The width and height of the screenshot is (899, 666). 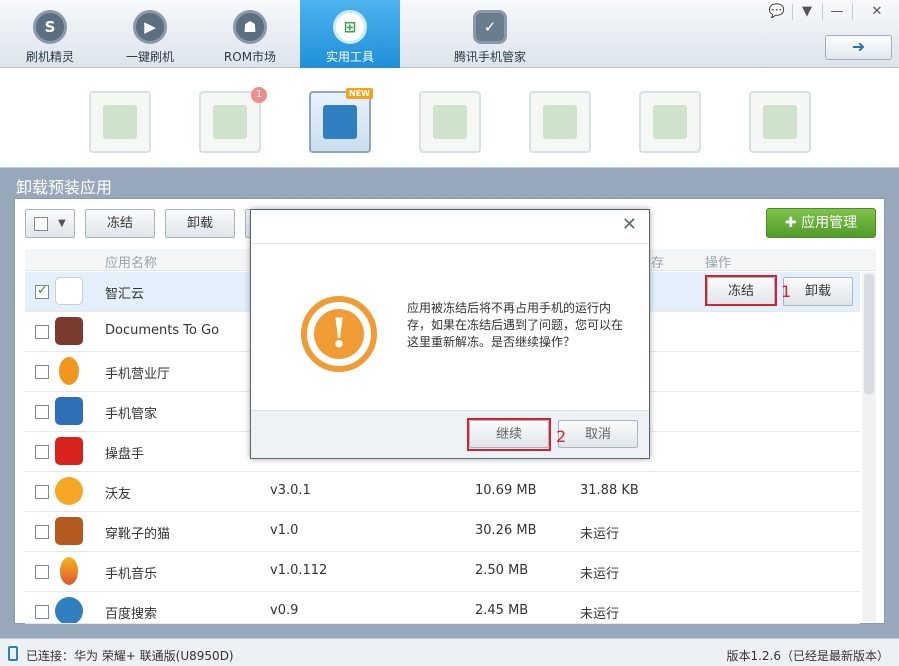 I want to click on app-name: 智汇云, so click(x=125, y=294).